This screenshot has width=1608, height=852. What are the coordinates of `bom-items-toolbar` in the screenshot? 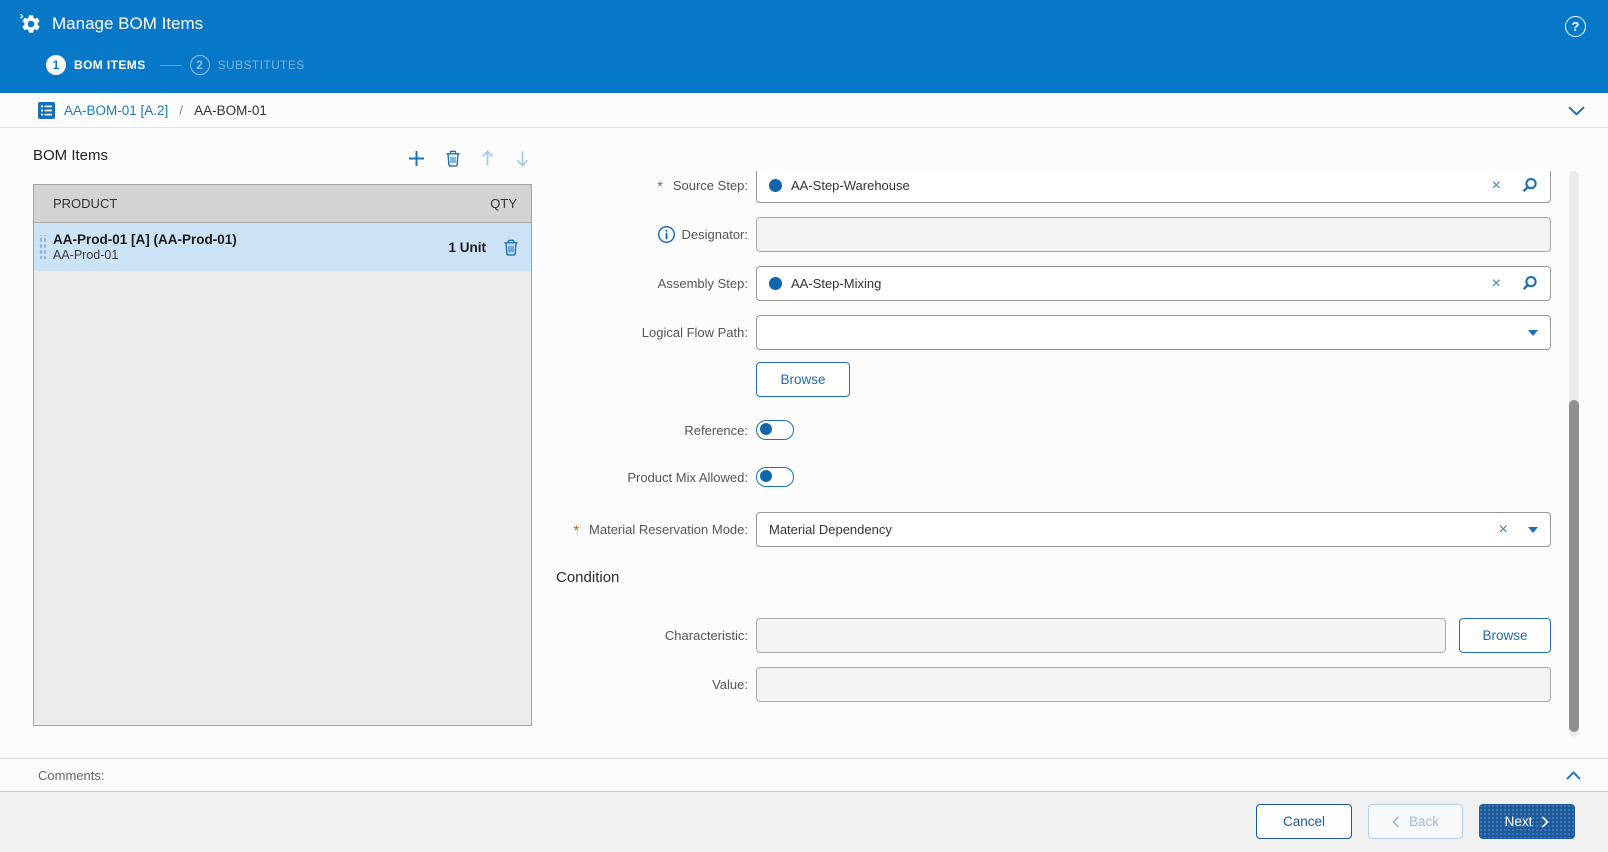 It's located at (469, 158).